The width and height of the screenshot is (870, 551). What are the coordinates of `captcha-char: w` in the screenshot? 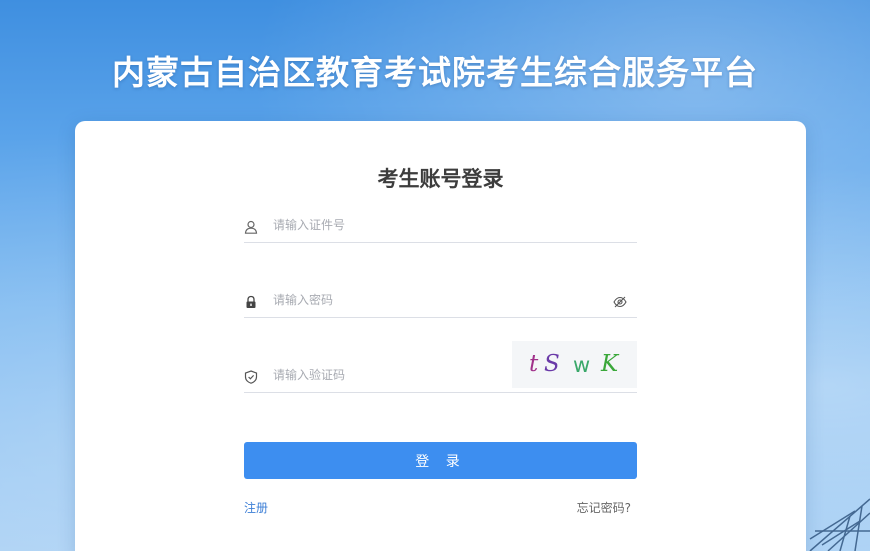 It's located at (582, 365).